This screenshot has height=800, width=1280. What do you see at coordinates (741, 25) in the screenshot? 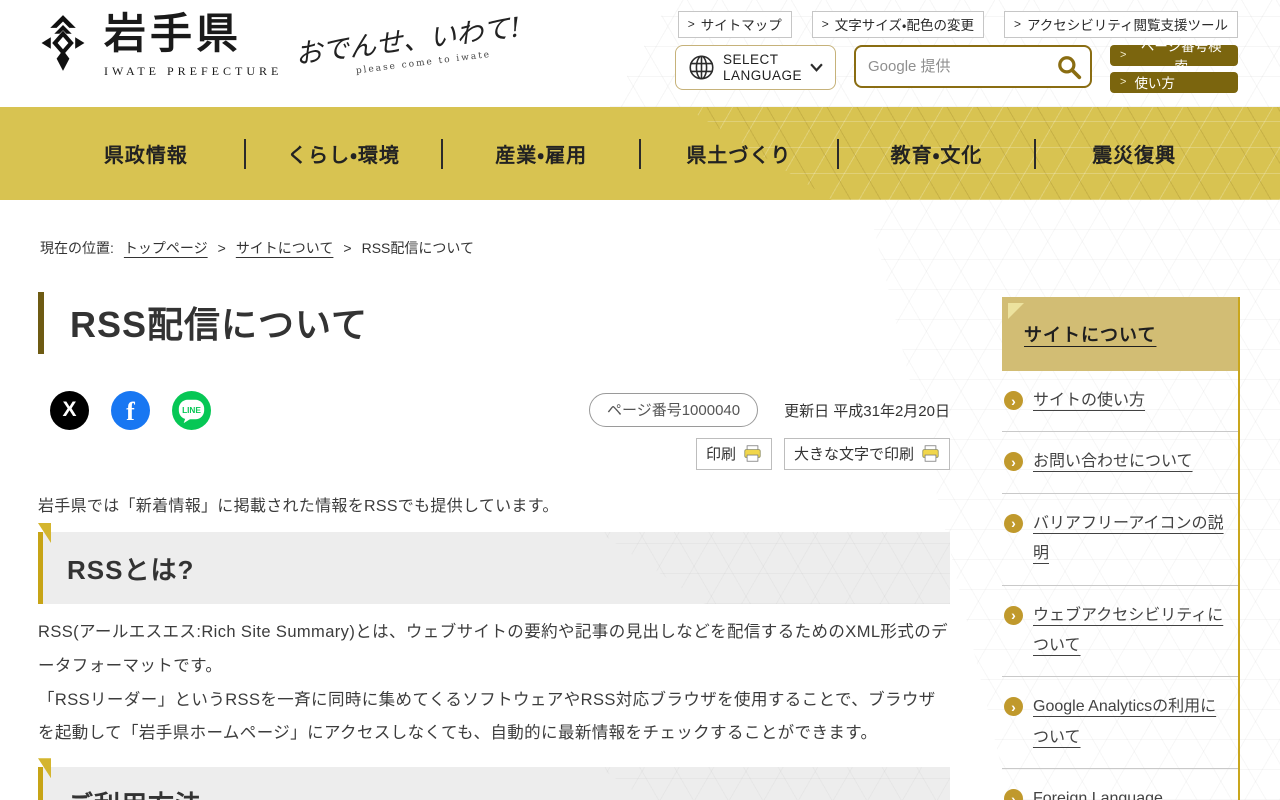
I see `sitemap-link-label: サイトマップ` at bounding box center [741, 25].